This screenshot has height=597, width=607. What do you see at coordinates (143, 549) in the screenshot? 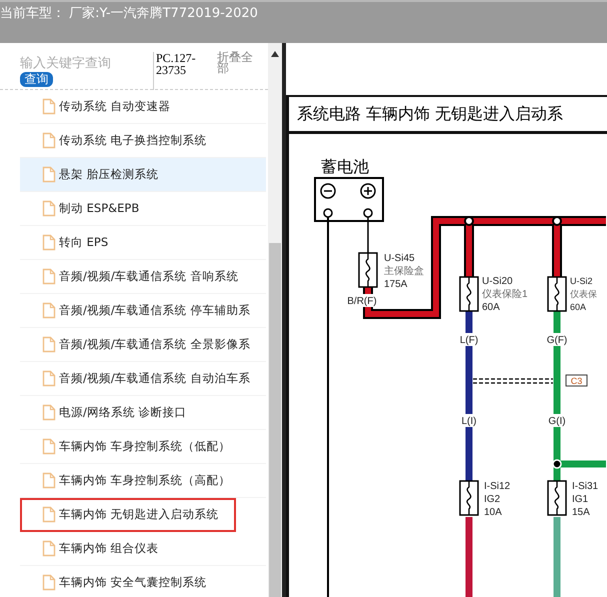
I see `tree-item: 车辆内饰 组合仪表` at bounding box center [143, 549].